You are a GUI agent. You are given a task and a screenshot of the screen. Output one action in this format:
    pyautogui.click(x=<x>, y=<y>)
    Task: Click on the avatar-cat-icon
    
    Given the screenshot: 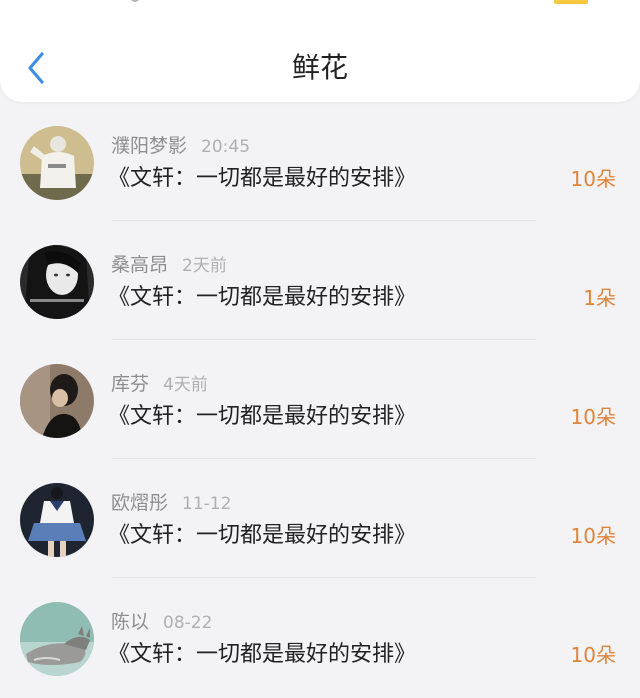 What is the action you would take?
    pyautogui.click(x=57, y=639)
    